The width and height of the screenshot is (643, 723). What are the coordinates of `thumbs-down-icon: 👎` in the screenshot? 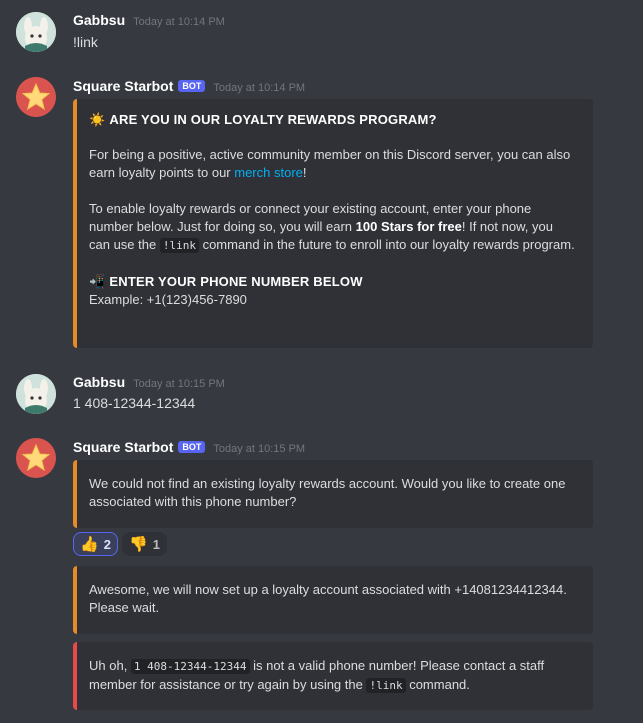 It's located at (138, 544).